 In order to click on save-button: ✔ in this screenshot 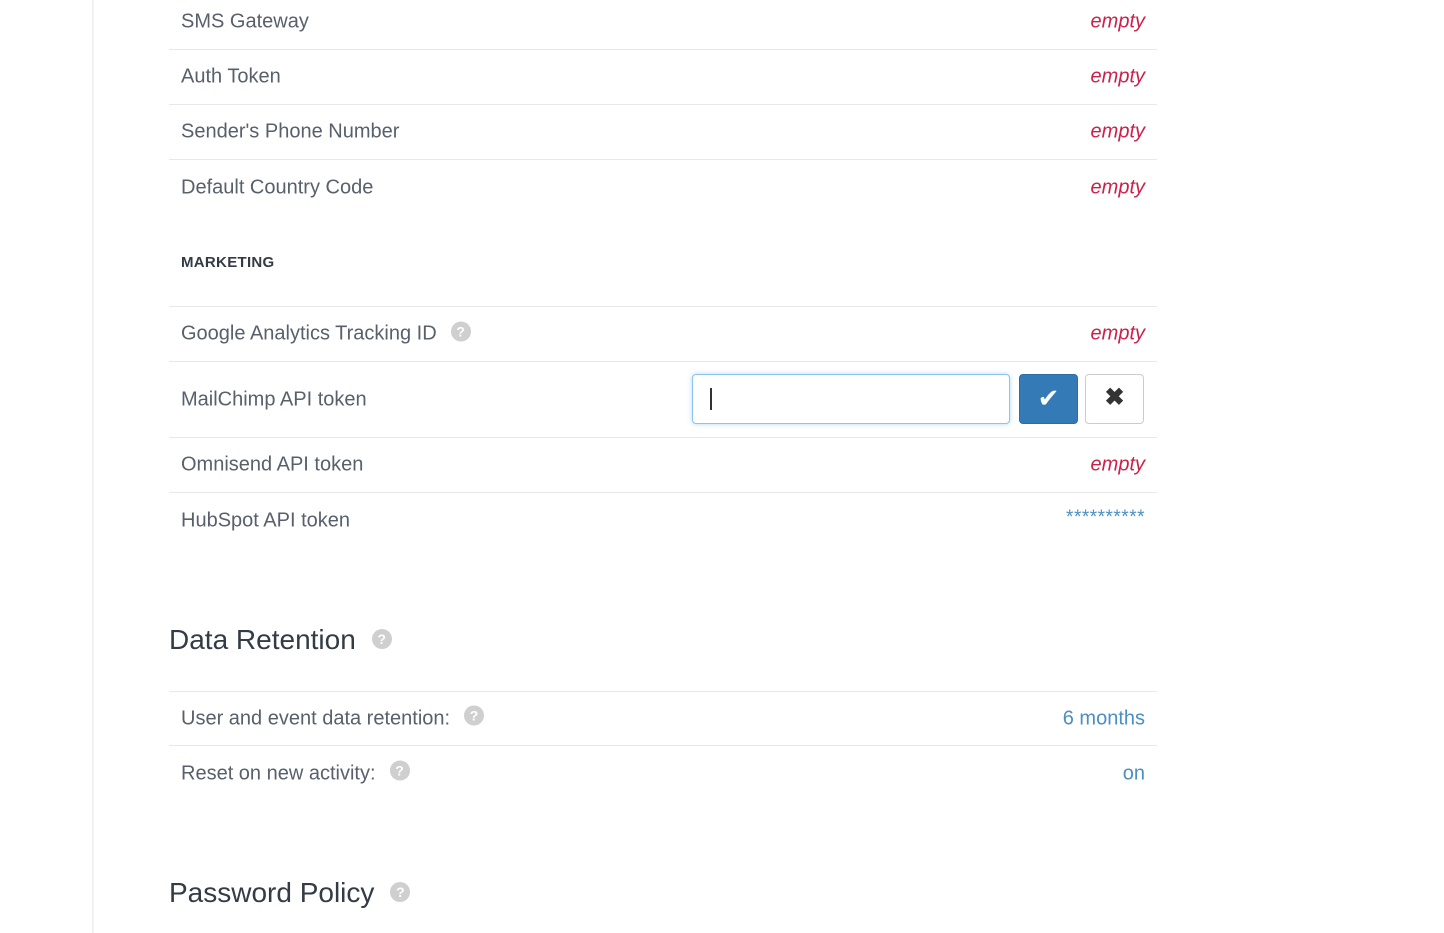, I will do `click(1048, 399)`.